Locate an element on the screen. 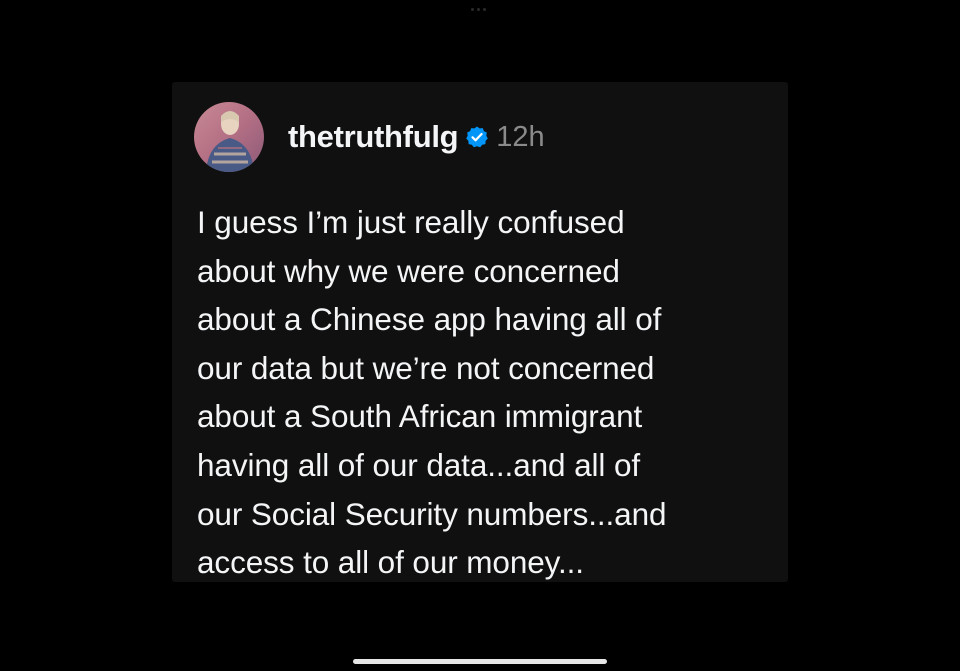 Image resolution: width=960 pixels, height=671 pixels. home-indicator is located at coordinates (480, 661).